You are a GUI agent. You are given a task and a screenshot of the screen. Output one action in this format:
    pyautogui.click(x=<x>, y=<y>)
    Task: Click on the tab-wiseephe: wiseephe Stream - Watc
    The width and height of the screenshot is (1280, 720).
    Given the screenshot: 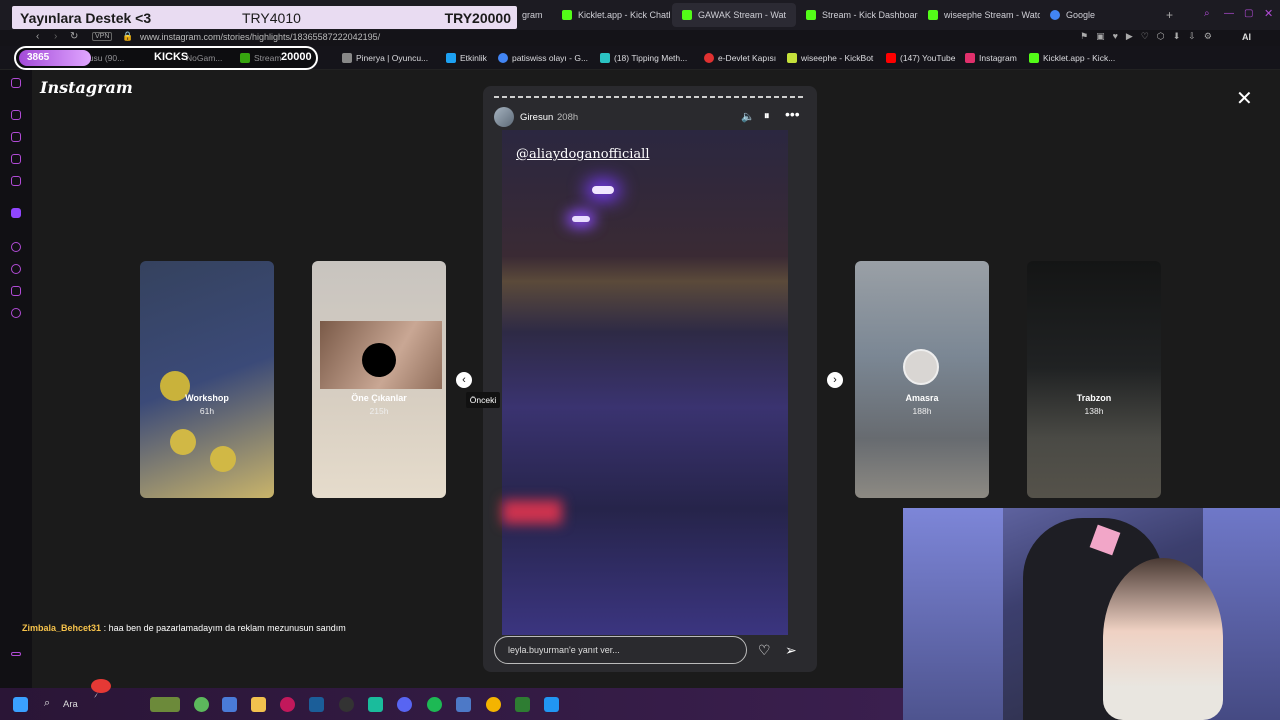 What is the action you would take?
    pyautogui.click(x=979, y=15)
    